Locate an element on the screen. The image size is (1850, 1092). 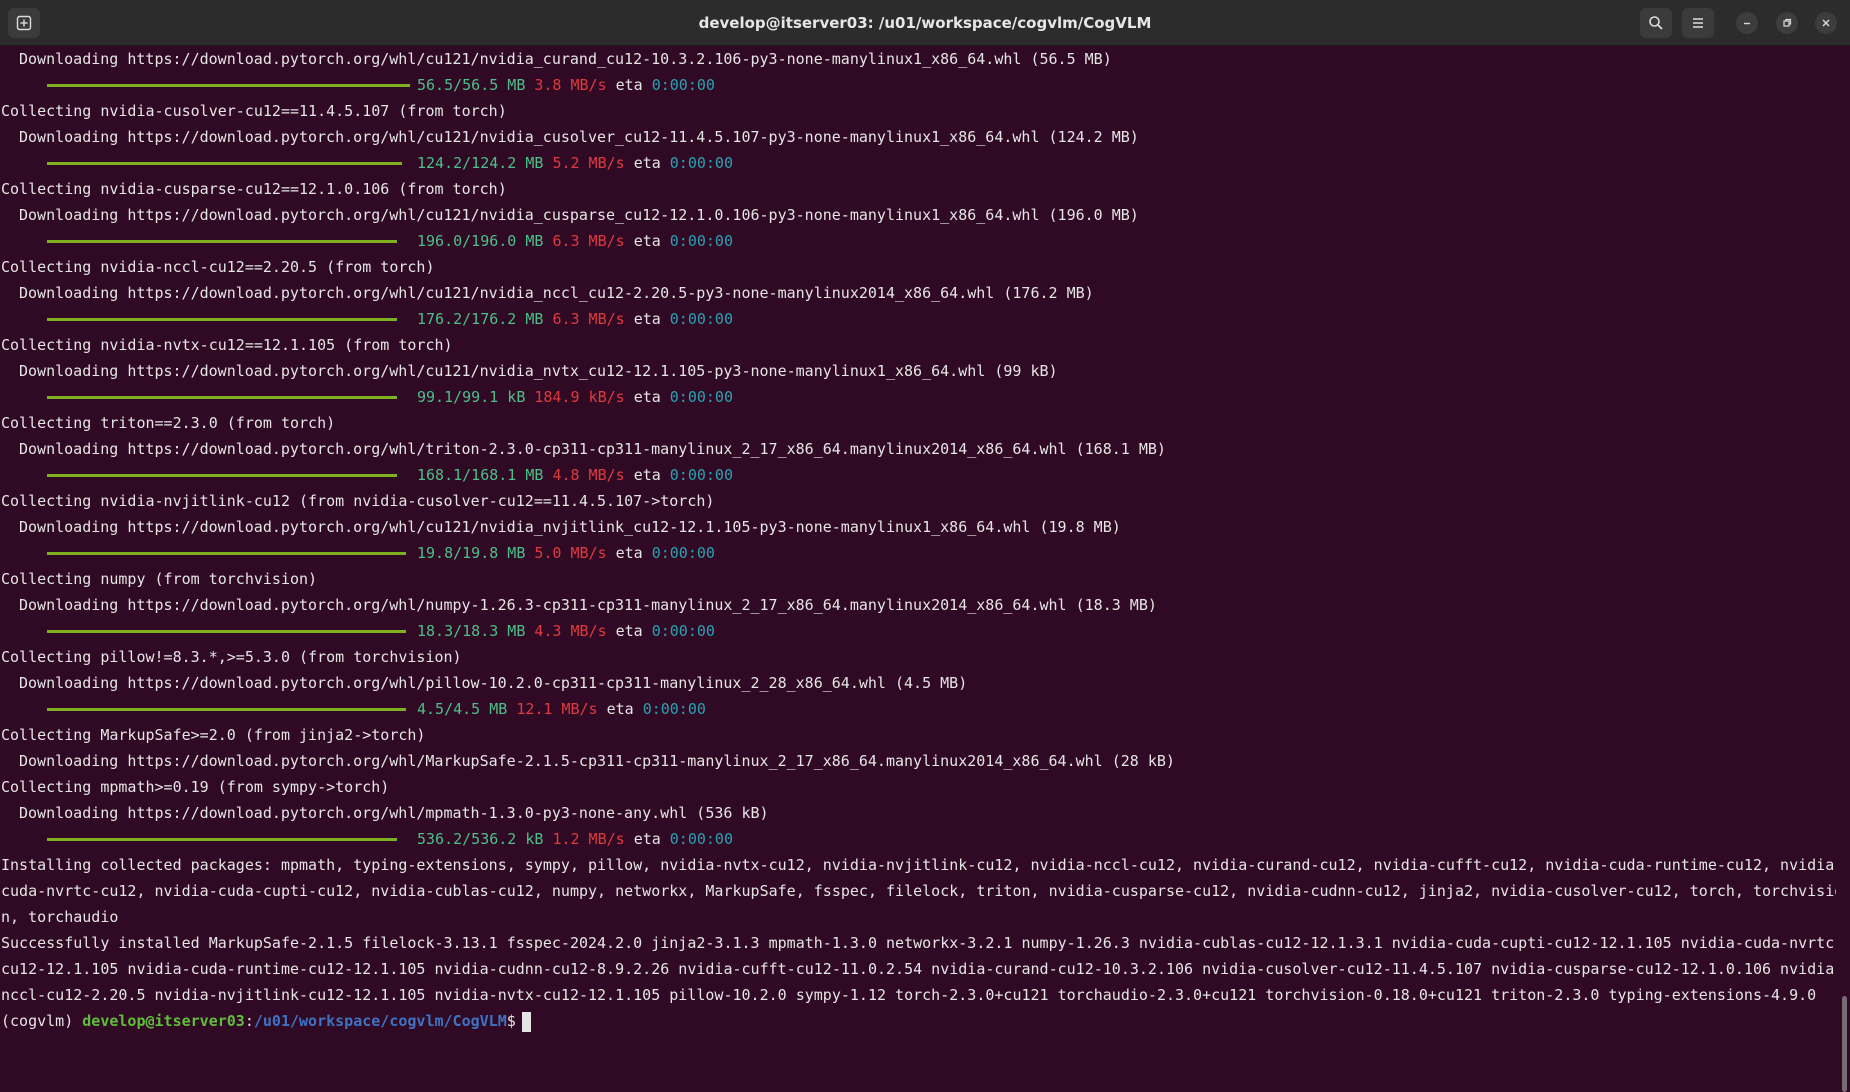
search-icon is located at coordinates (1656, 23).